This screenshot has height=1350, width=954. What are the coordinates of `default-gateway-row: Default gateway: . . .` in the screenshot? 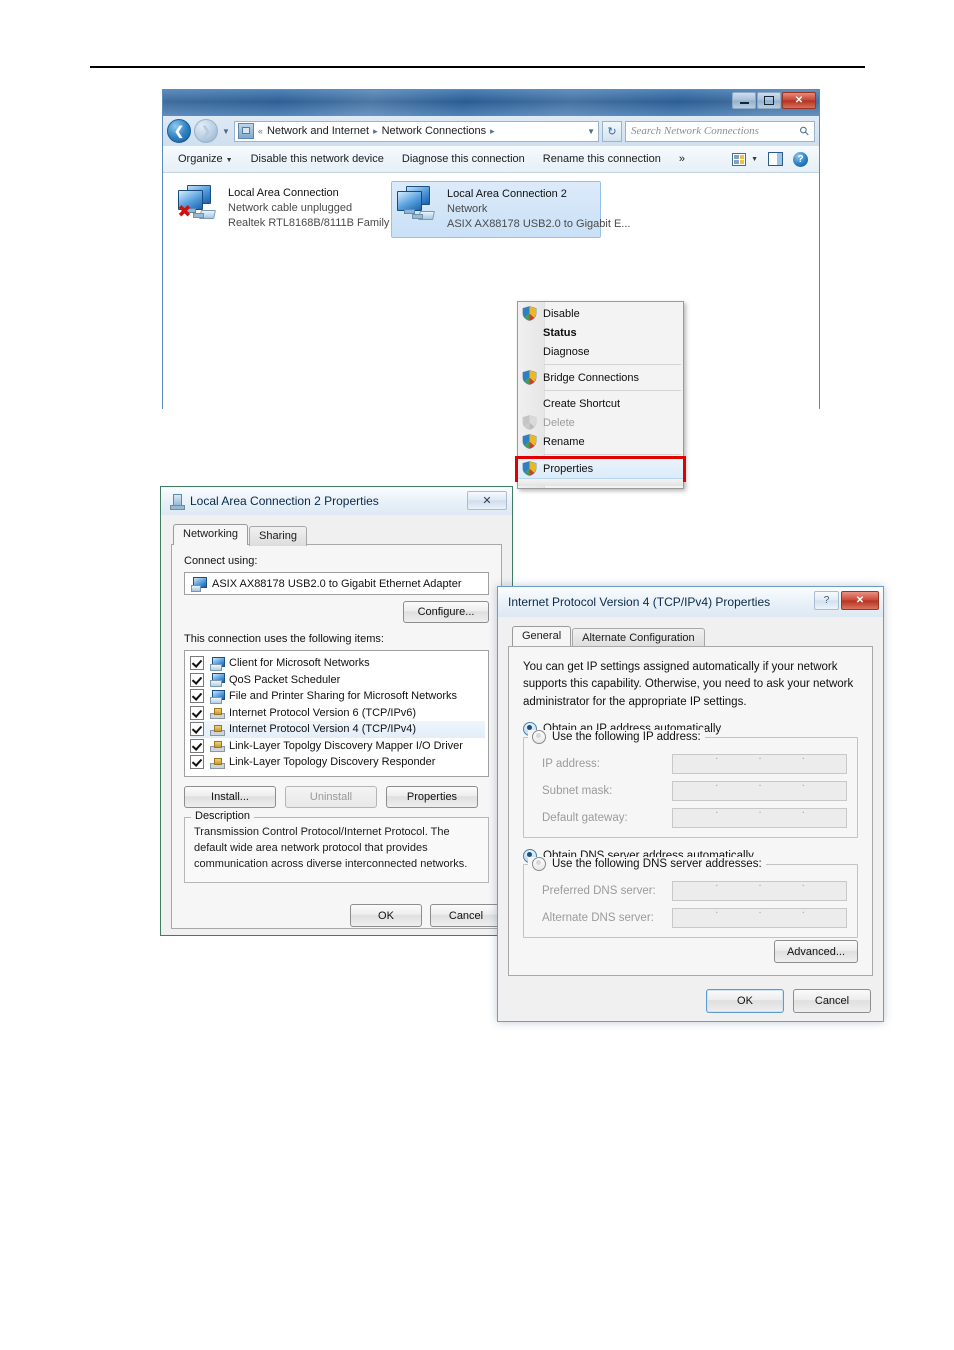 It's located at (694, 816).